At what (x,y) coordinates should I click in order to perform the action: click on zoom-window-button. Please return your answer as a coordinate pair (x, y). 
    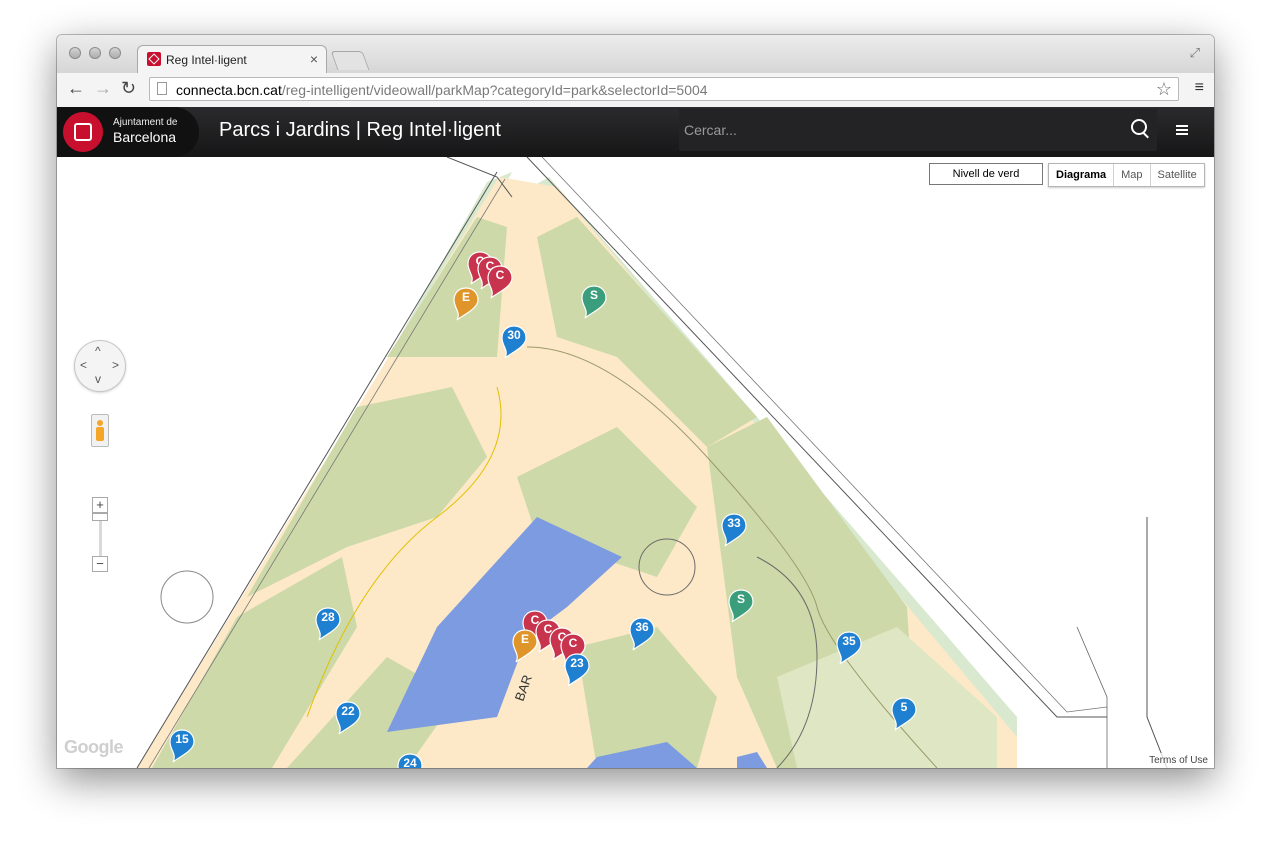
    Looking at the image, I should click on (115, 53).